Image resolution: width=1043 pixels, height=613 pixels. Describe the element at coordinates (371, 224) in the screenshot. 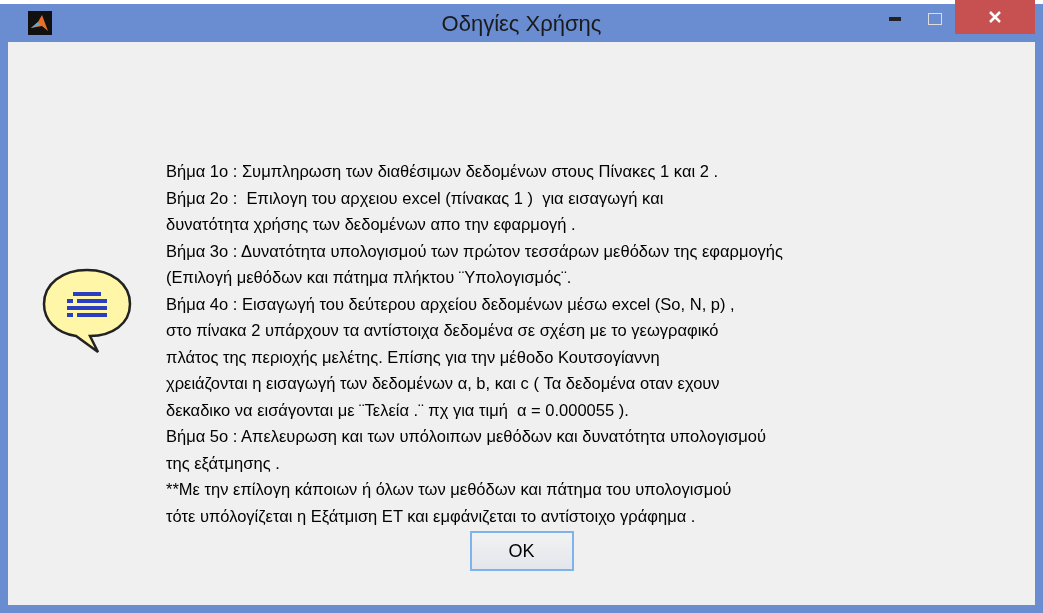

I see `instruction-text: δυνατότητα χρήσης των δεδομένων απο την εφαρμογή .` at that location.